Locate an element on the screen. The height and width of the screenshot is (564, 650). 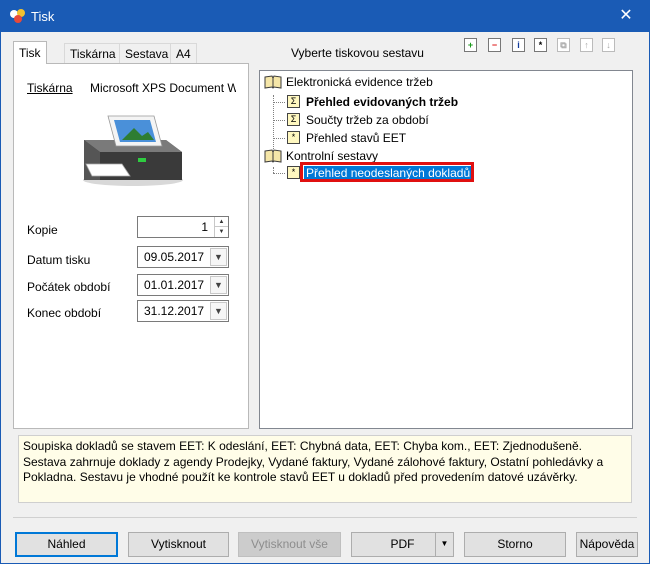
period-end-field: 31.12.2017 ▼ is located at coordinates (183, 311).